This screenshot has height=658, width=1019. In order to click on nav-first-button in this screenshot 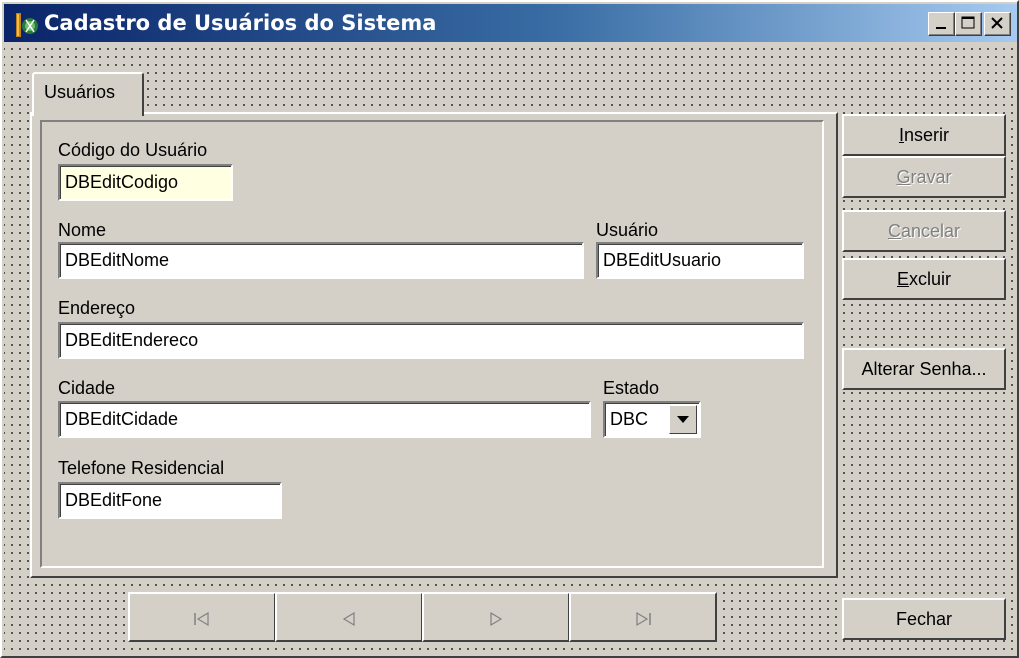, I will do `click(202, 617)`.